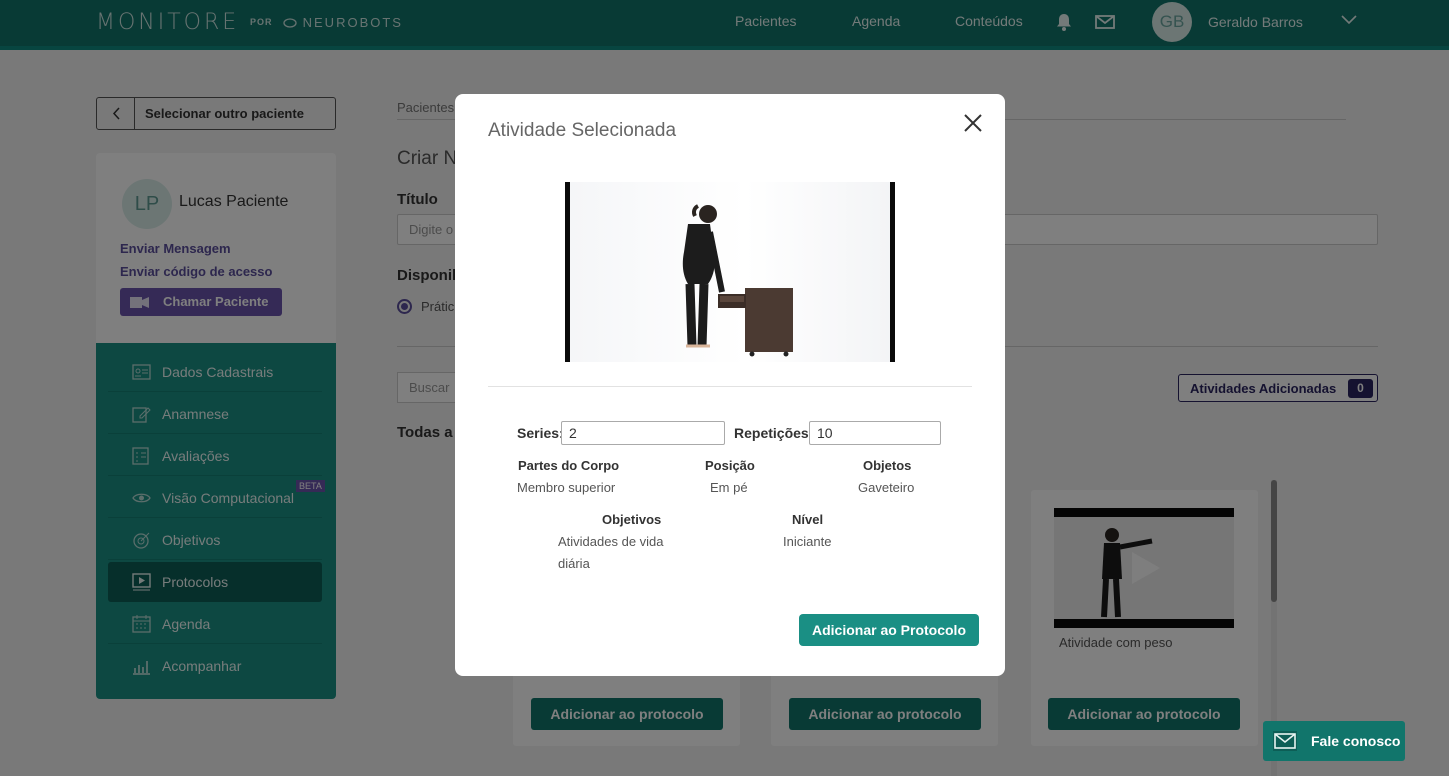 The image size is (1449, 776). What do you see at coordinates (582, 130) in the screenshot?
I see `modal-title: Atividade Selecionada` at bounding box center [582, 130].